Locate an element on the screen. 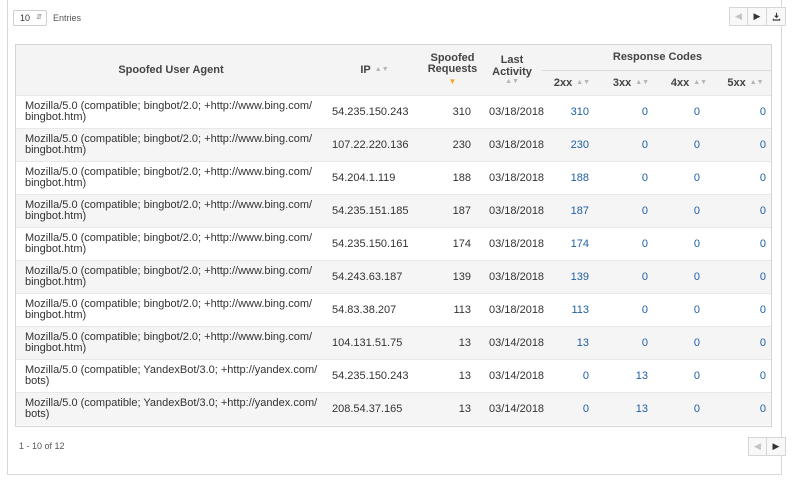  header-3xx-label: 3xx is located at coordinates (622, 82).